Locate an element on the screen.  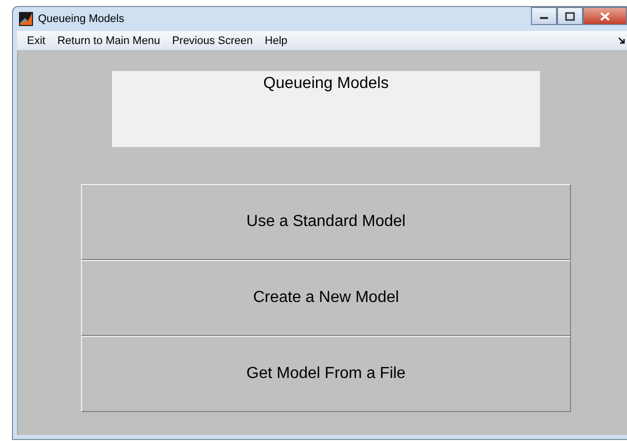
maximize-button is located at coordinates (570, 16).